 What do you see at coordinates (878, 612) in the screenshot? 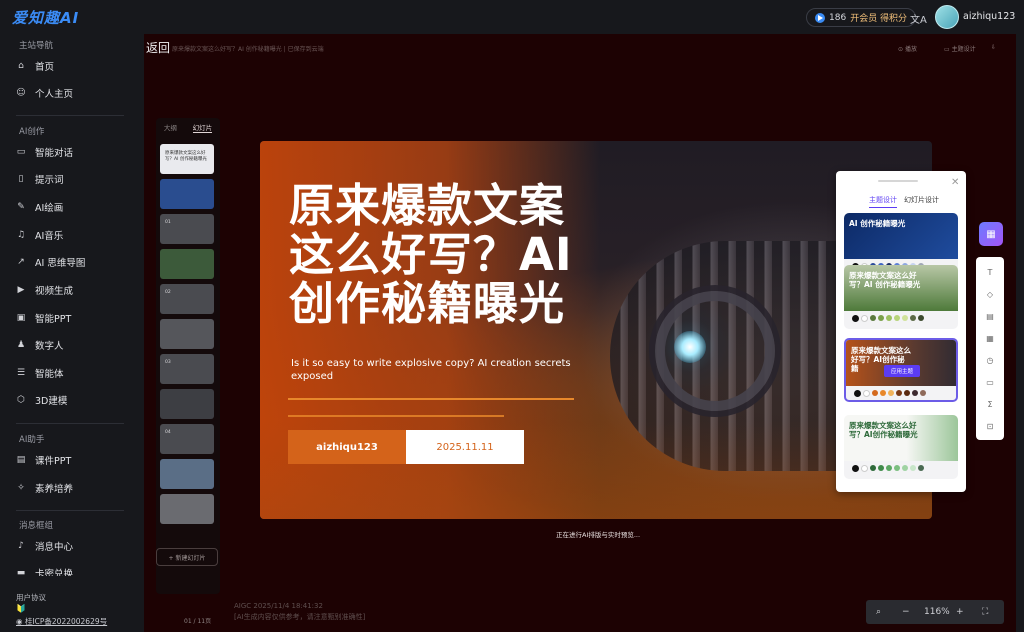
I see `search-icon: ⌕` at bounding box center [878, 612].